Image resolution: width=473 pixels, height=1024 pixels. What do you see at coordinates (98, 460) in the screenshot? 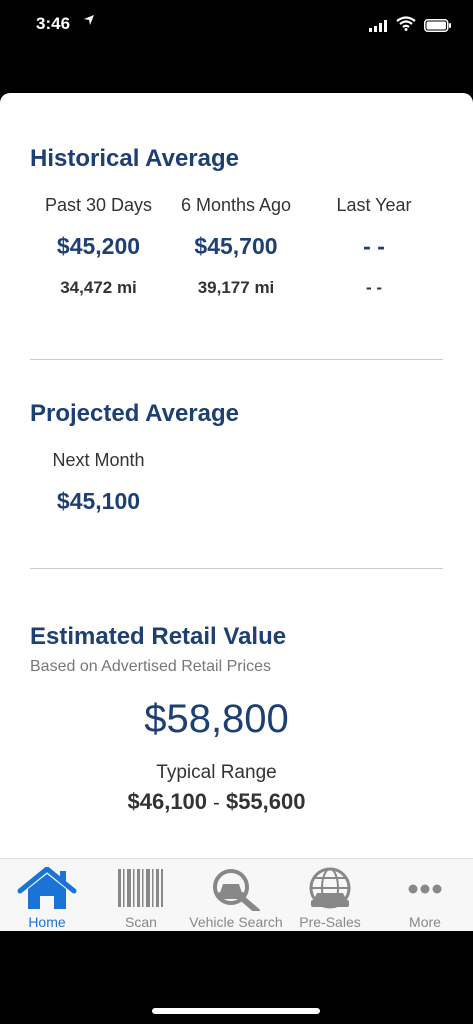
I see `projected-label: Next Month` at bounding box center [98, 460].